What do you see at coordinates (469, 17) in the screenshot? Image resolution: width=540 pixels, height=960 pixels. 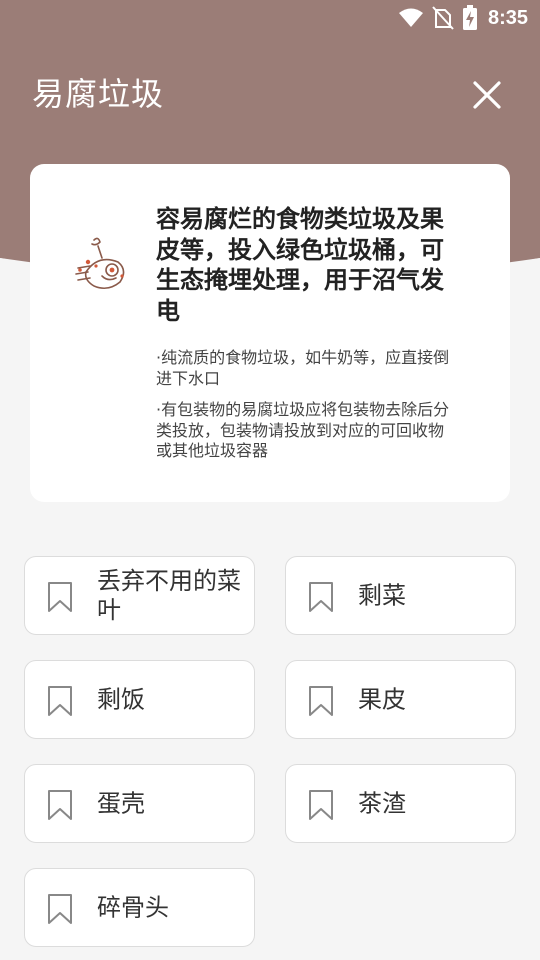 I see `battery-charging-icon` at bounding box center [469, 17].